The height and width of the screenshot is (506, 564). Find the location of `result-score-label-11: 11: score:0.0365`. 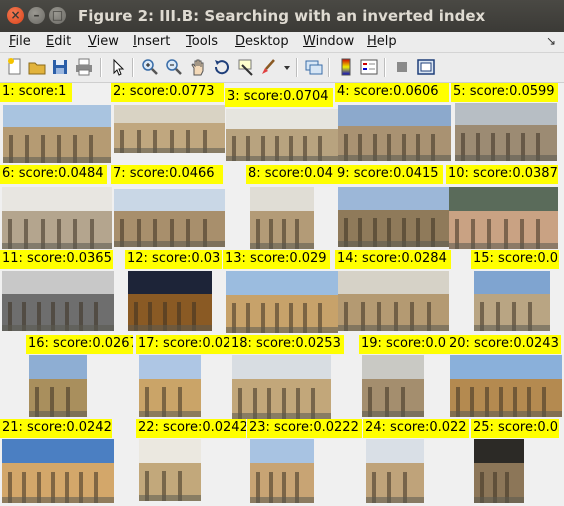

result-score-label-11: 11: score:0.0365 is located at coordinates (56, 259).